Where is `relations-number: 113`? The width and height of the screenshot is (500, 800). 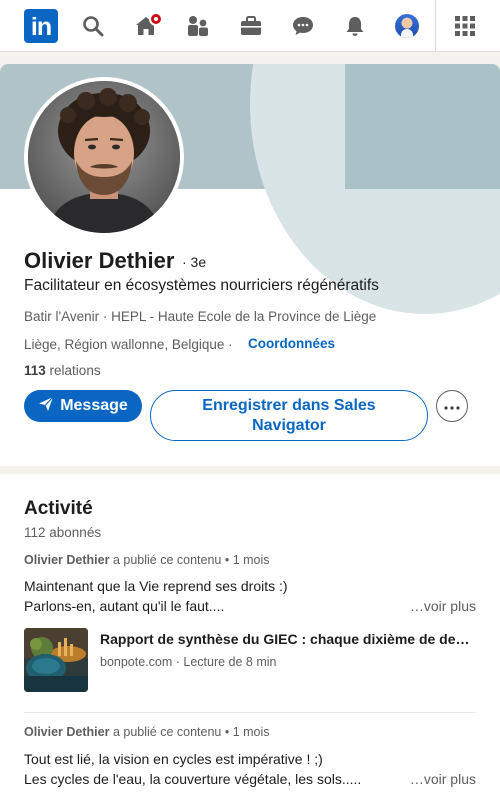 relations-number: 113 is located at coordinates (35, 370).